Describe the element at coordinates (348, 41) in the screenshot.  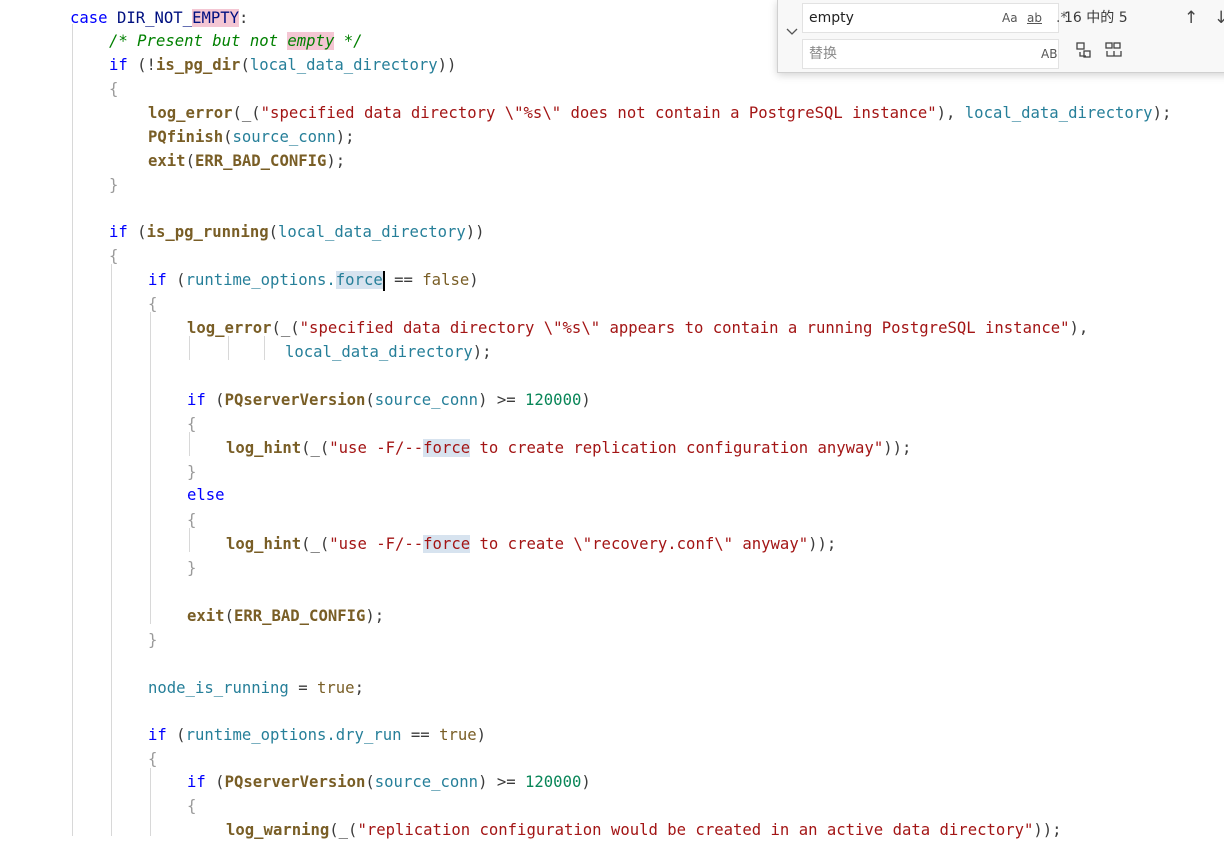
I see `comment: */` at that location.